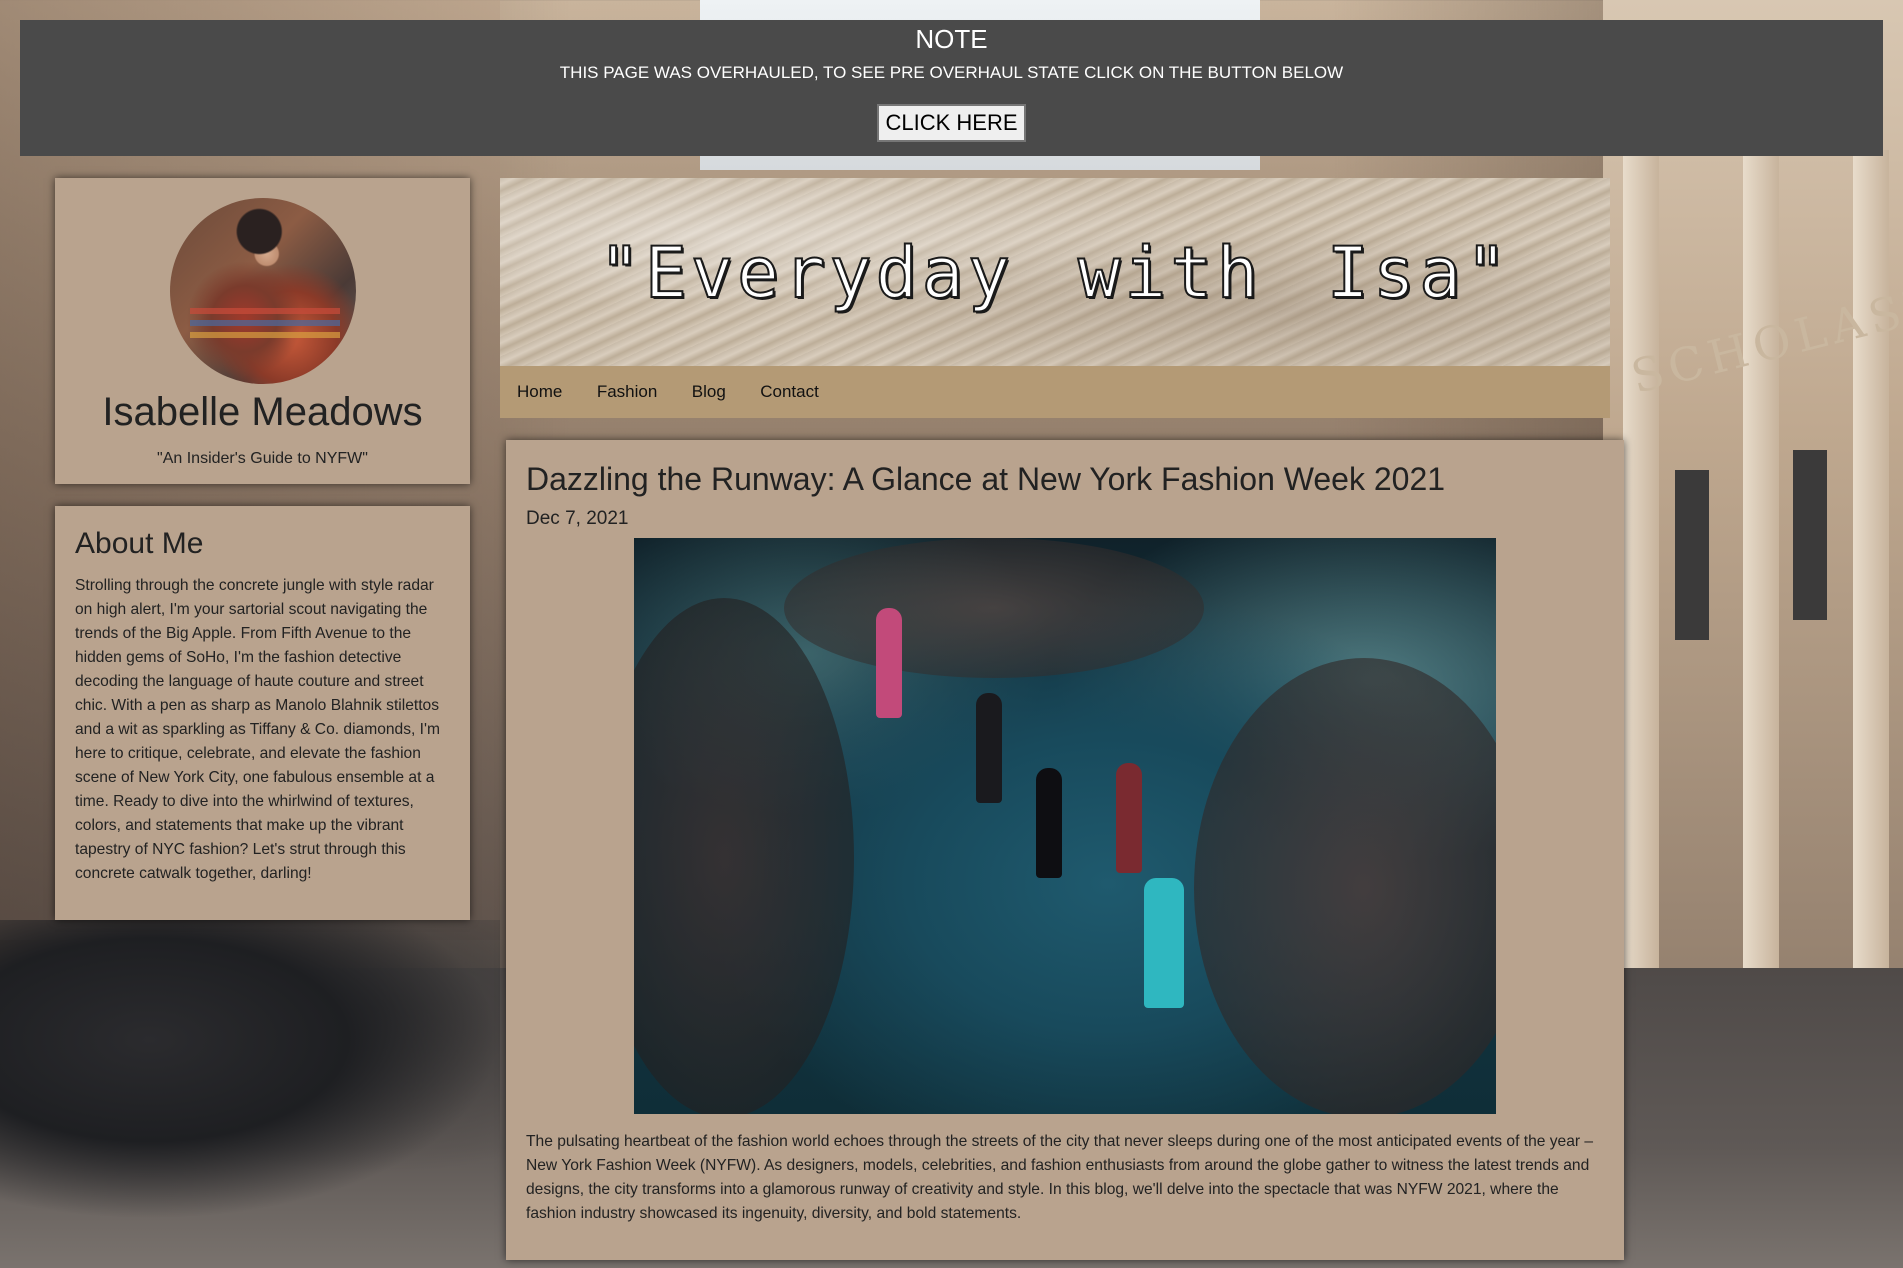  Describe the element at coordinates (1055, 392) in the screenshot. I see `main-navbar: Home Fashion Blog Contact` at that location.